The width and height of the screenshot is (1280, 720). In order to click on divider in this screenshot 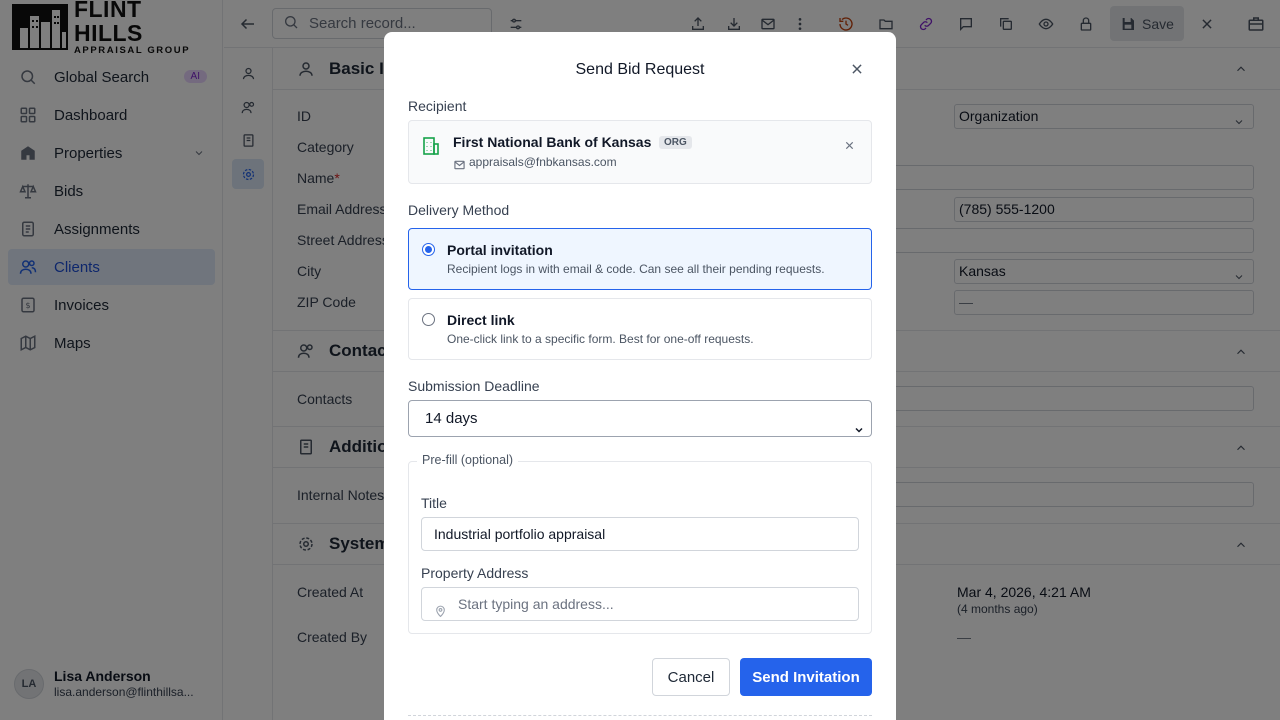, I will do `click(640, 715)`.